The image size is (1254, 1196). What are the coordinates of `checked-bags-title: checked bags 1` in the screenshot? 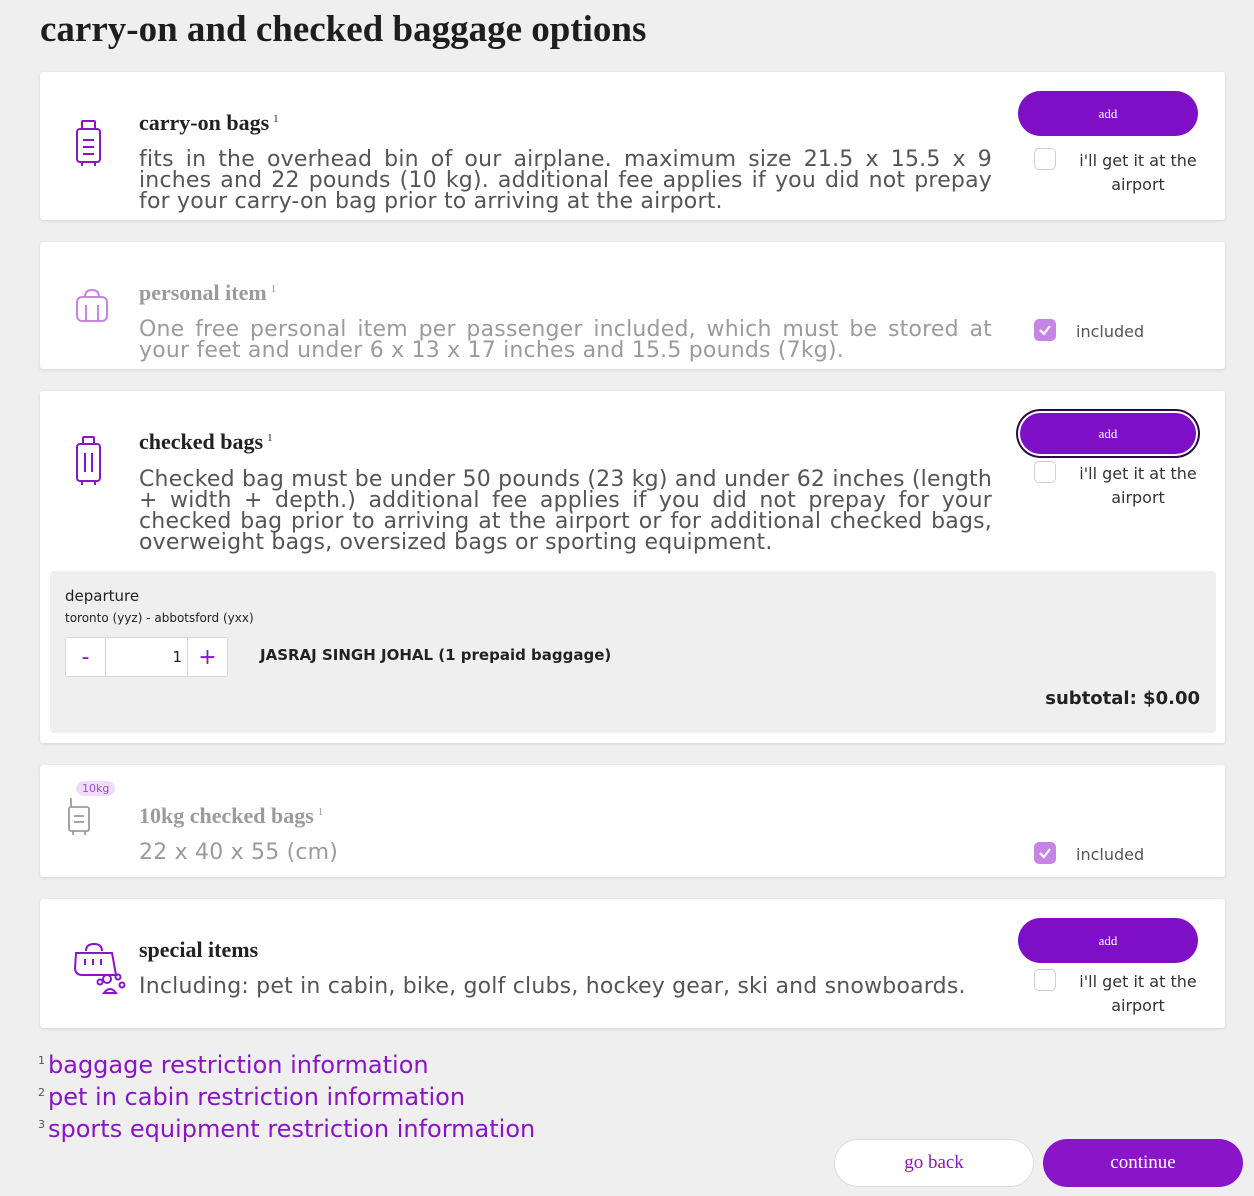 It's located at (206, 442).